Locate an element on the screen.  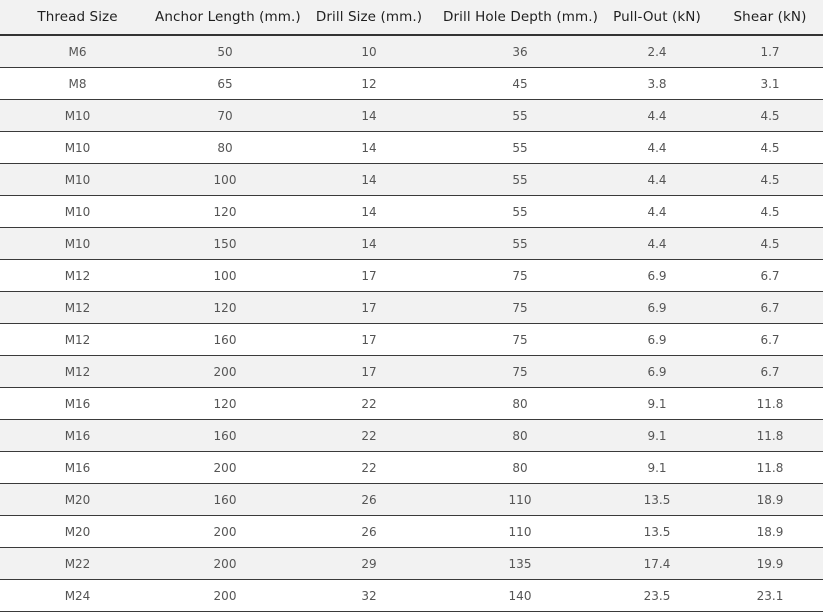
table-row: M8 65 12 45 3.8 3.1 is located at coordinates (411, 83).